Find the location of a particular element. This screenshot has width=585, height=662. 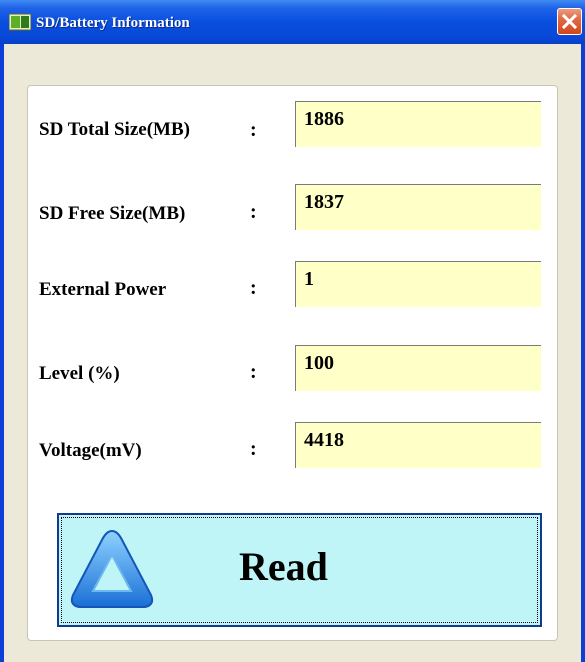

sd-free-size-label: SD Free Size(MB) is located at coordinates (112, 213).